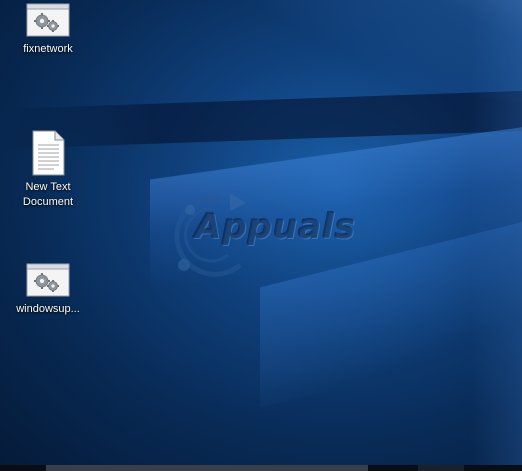 The height and width of the screenshot is (471, 522). I want to click on watermark-text: Appuals, so click(276, 227).